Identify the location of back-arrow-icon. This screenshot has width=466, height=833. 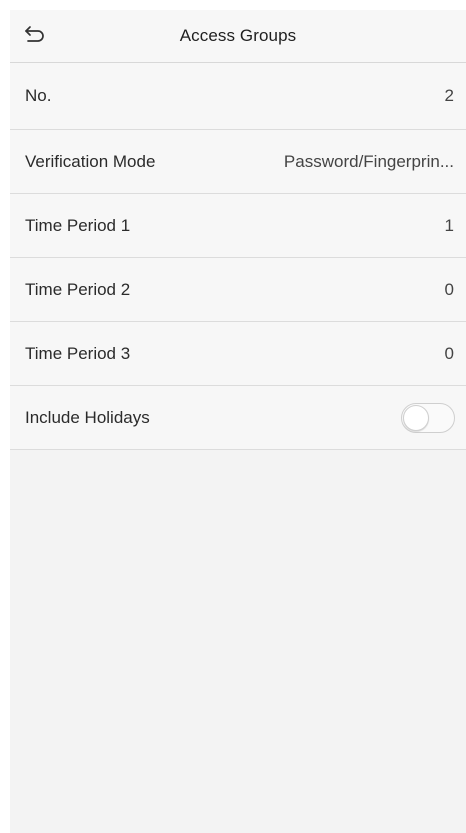
(35, 36).